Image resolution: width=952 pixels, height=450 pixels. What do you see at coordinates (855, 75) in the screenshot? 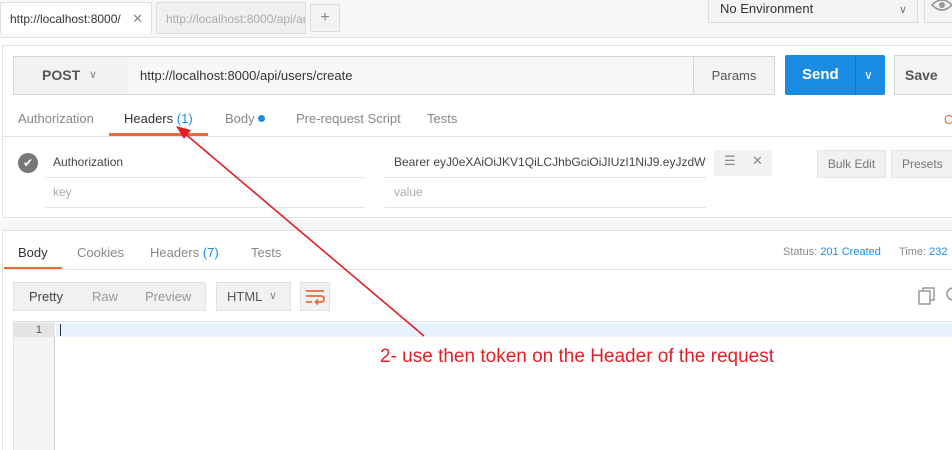
I see `send-split-divider` at bounding box center [855, 75].